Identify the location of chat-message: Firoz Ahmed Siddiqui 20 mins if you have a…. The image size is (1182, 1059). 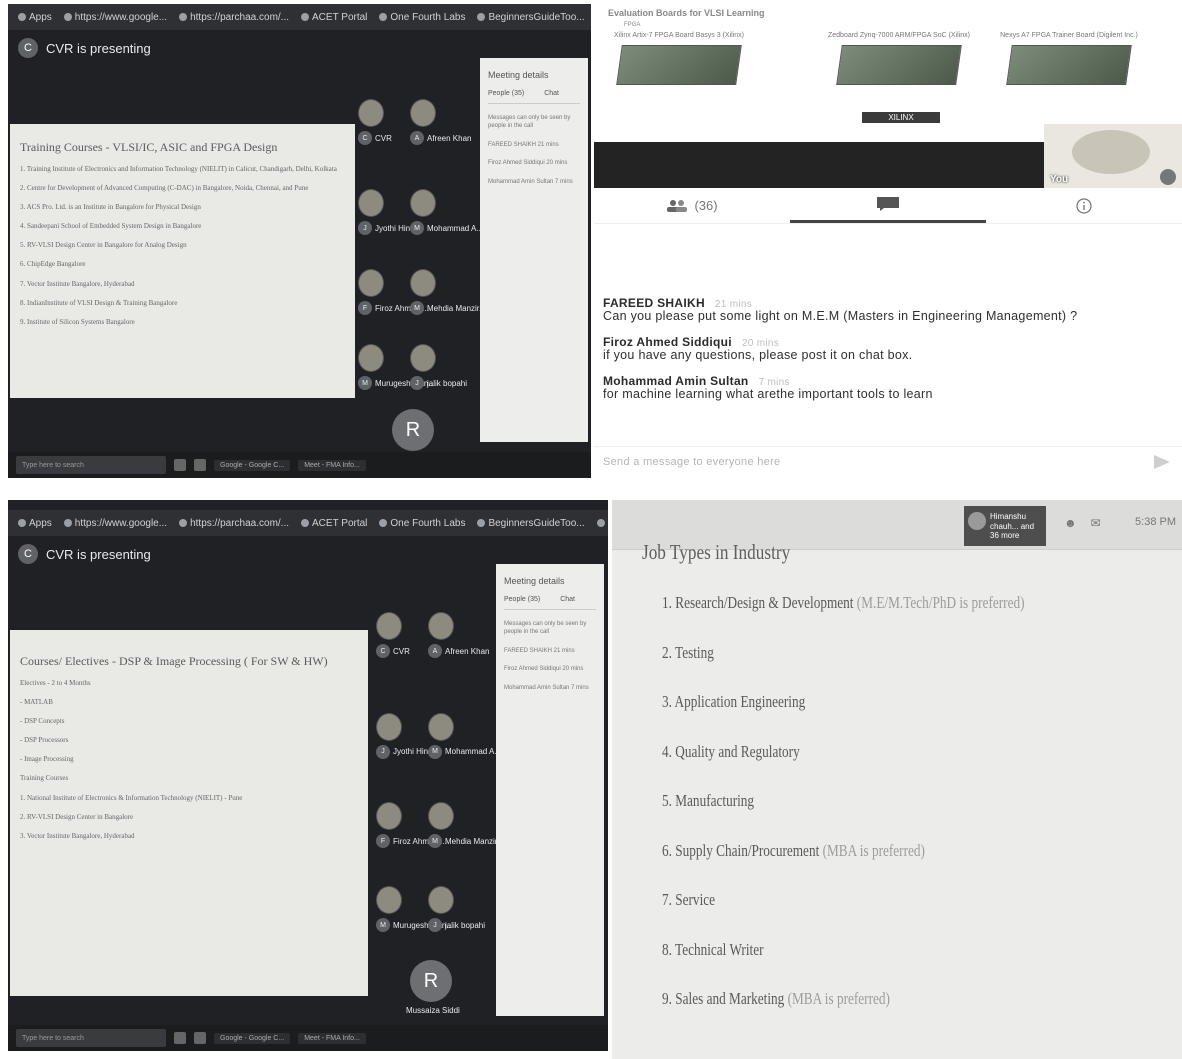
(882, 348).